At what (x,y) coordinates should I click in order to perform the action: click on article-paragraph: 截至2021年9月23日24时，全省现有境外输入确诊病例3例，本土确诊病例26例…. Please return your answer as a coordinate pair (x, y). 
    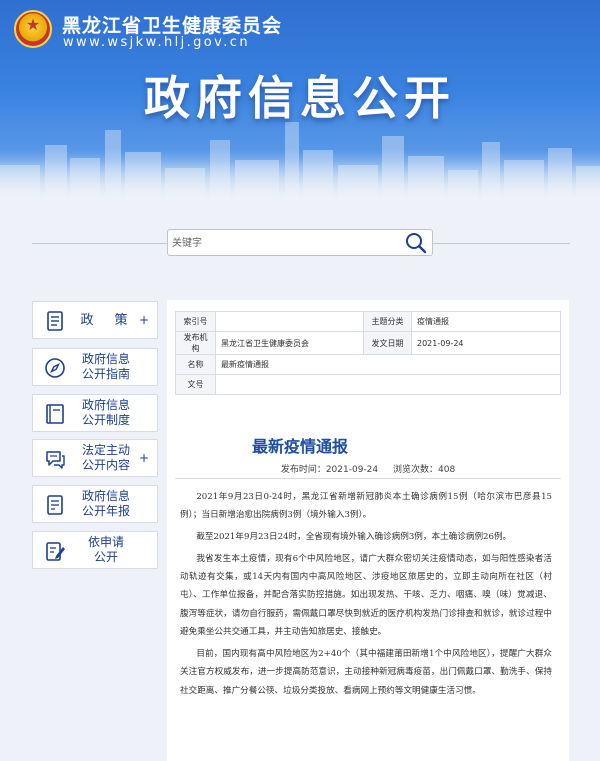
    Looking at the image, I should click on (354, 537).